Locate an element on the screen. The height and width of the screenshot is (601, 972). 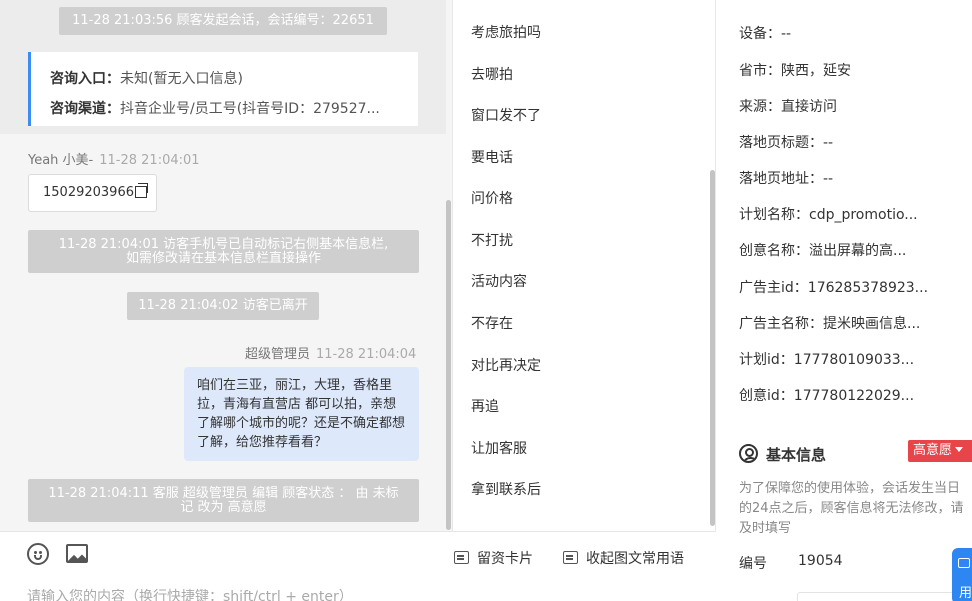
field-label: 计划id： is located at coordinates (766, 360).